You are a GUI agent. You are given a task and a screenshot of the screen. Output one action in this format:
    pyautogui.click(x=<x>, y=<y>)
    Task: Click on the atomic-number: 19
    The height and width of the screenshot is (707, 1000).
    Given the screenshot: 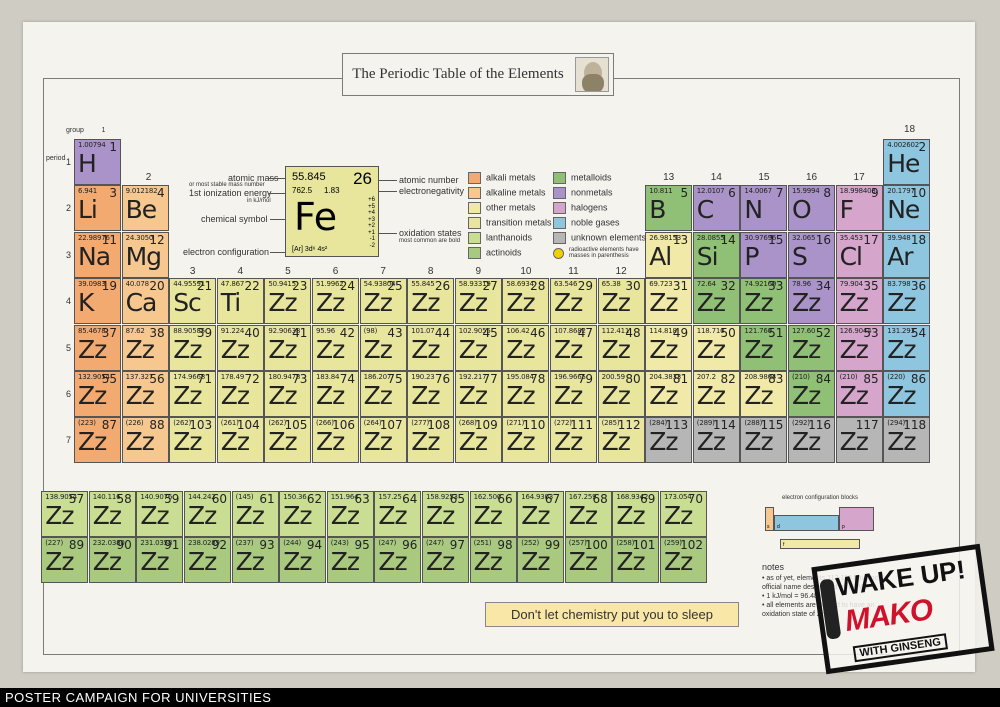 What is the action you would take?
    pyautogui.click(x=109, y=286)
    